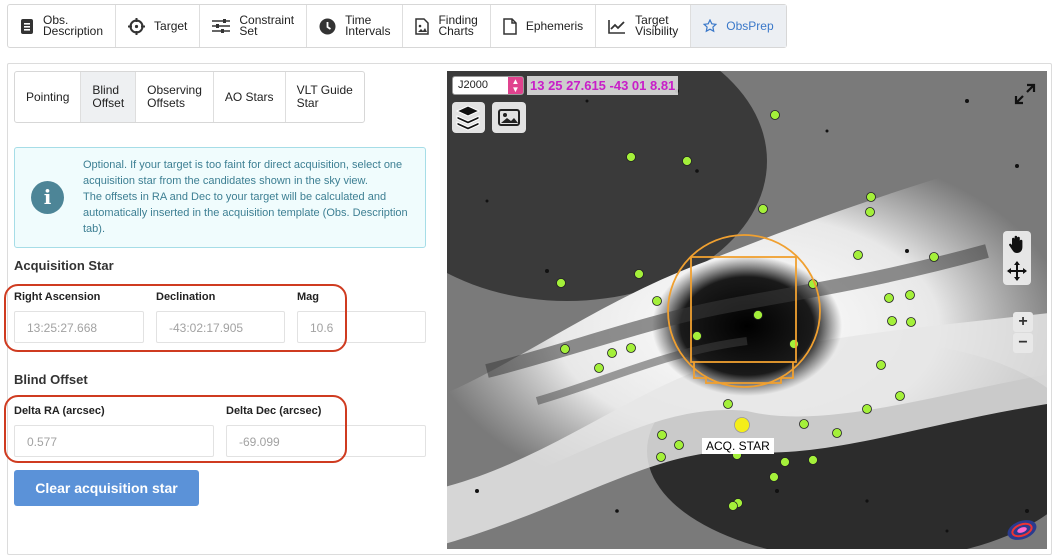 This screenshot has width=1057, height=558. I want to click on tab-label: Ephemeris, so click(554, 25).